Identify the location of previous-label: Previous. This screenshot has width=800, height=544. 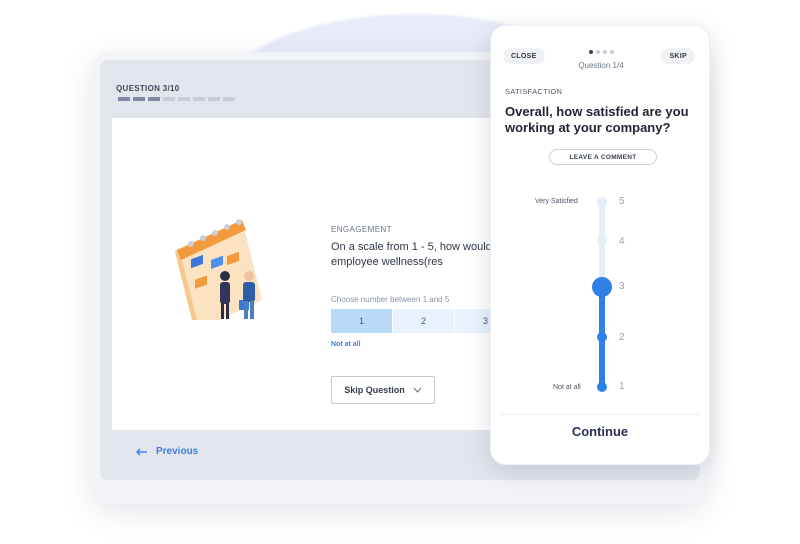
(177, 451).